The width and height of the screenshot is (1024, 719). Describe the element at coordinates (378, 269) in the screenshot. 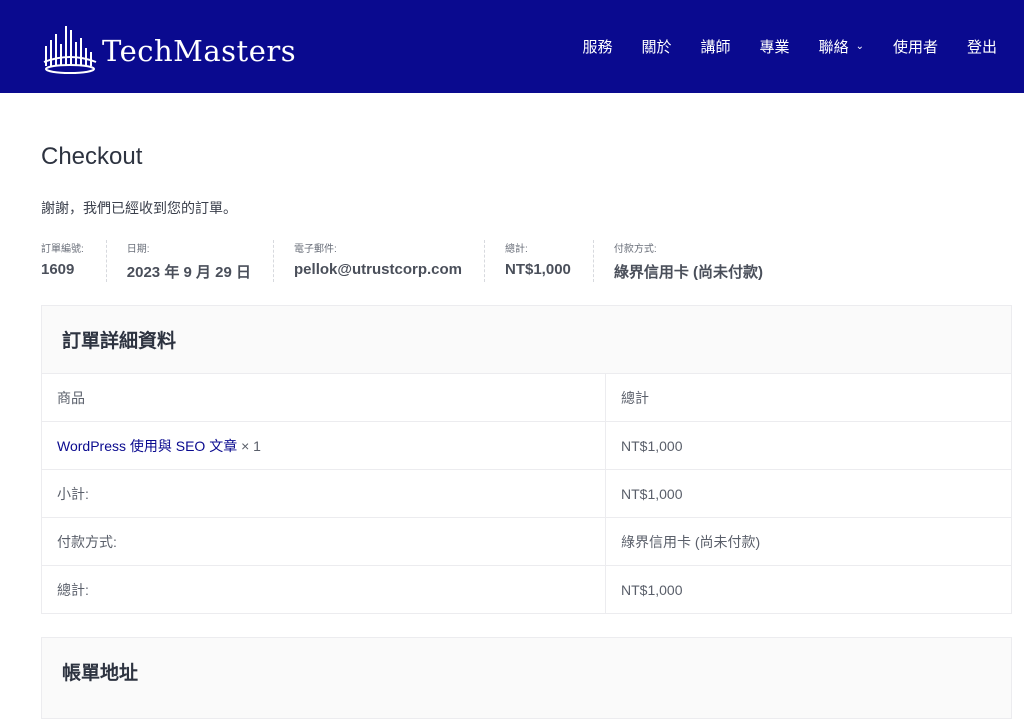

I see `overview-value: pellok@utrustcorp.com` at that location.